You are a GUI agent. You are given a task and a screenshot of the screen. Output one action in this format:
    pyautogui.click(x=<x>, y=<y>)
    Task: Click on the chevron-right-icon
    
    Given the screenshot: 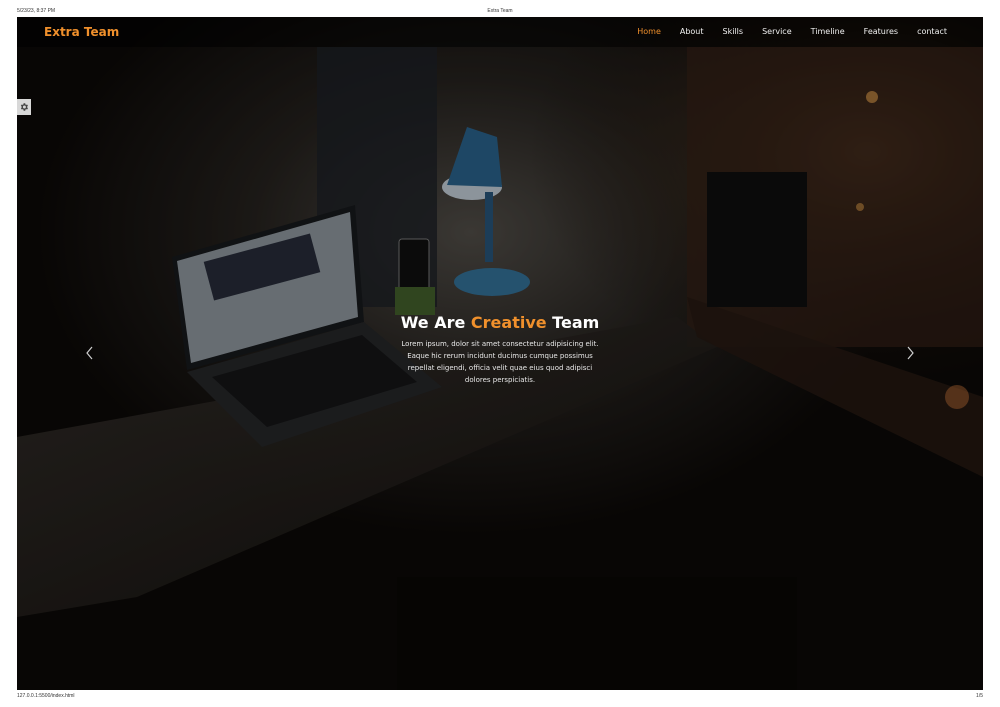 What is the action you would take?
    pyautogui.click(x=910, y=353)
    